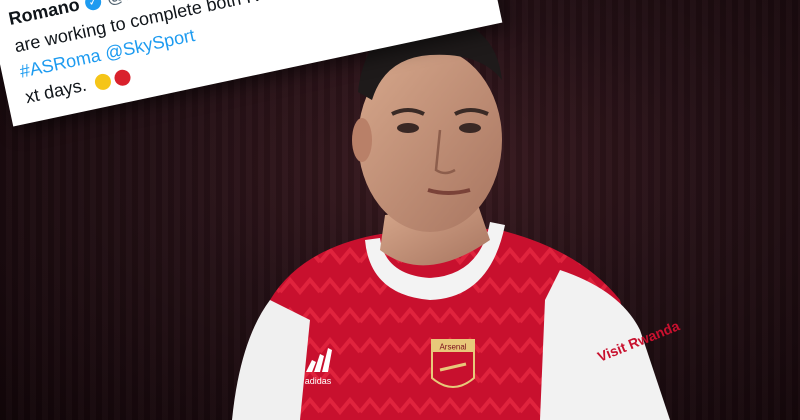 The height and width of the screenshot is (420, 800). What do you see at coordinates (103, 82) in the screenshot?
I see `yellow-circle-emoji-icon` at bounding box center [103, 82].